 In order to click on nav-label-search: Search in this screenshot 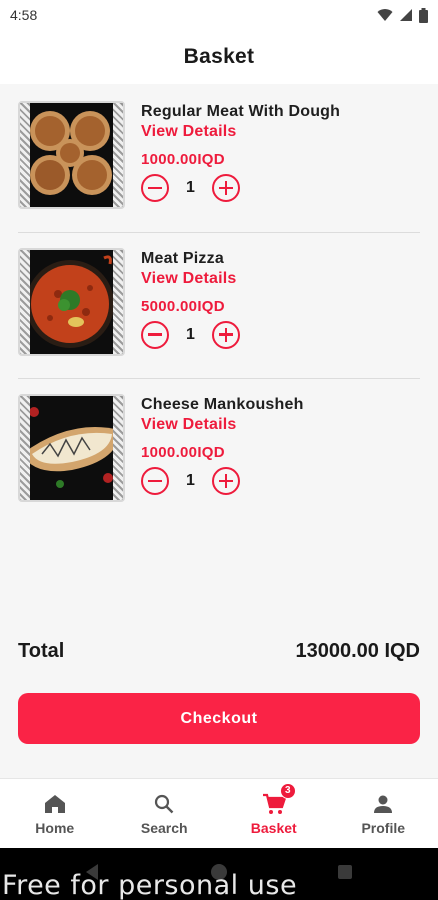, I will do `click(164, 827)`.